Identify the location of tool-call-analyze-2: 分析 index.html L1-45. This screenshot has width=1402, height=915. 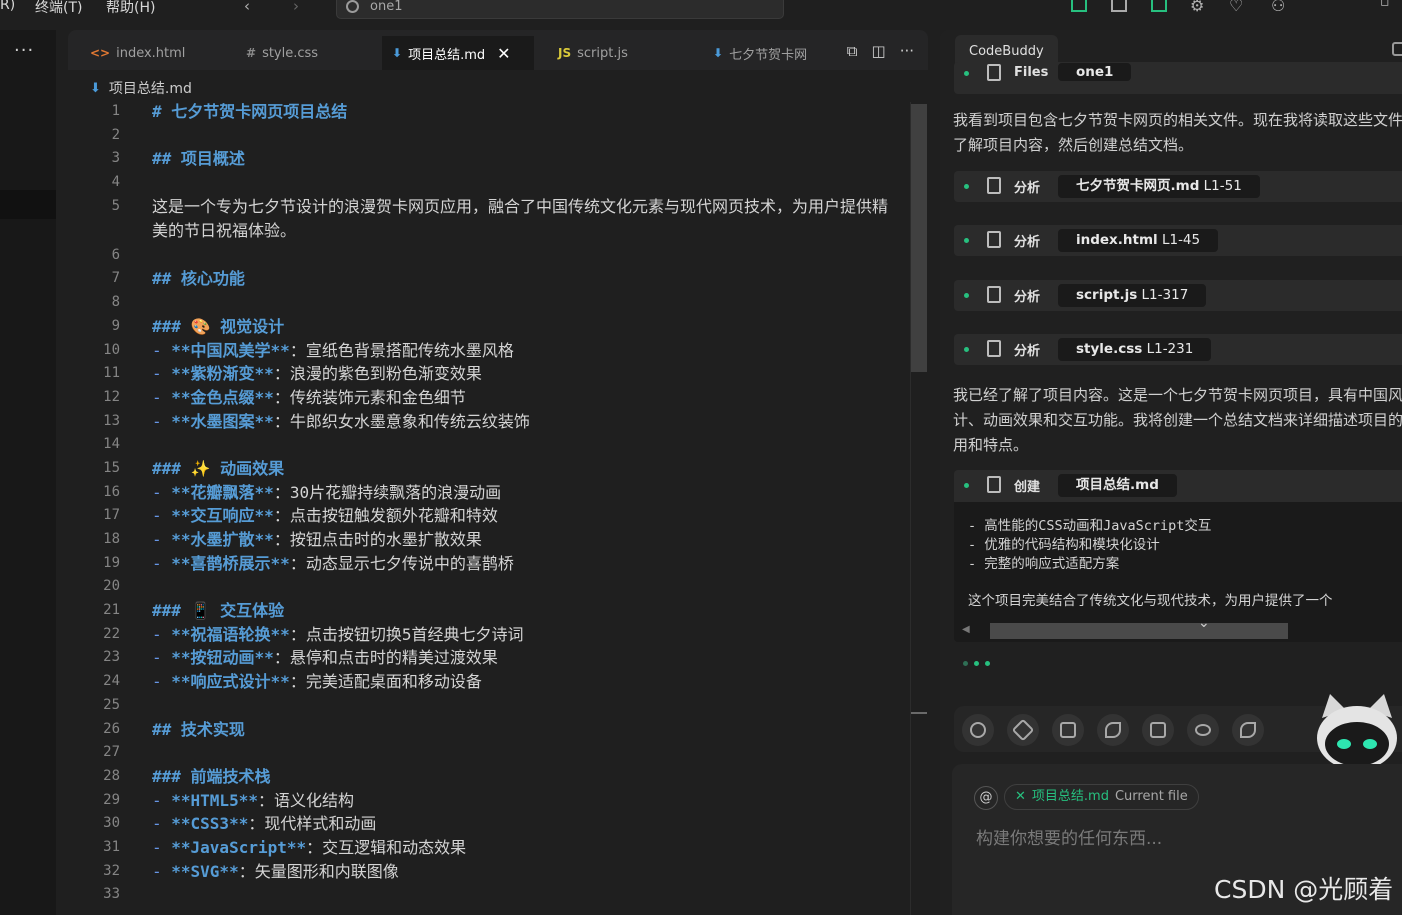
(1178, 240).